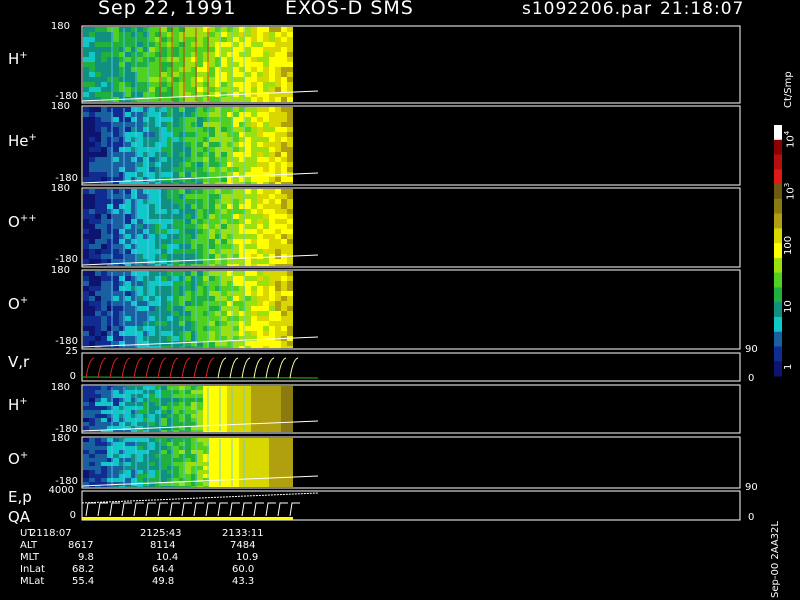 This screenshot has width=800, height=600. What do you see at coordinates (72, 515) in the screenshot?
I see `tick-p7-bottom: 0` at bounding box center [72, 515].